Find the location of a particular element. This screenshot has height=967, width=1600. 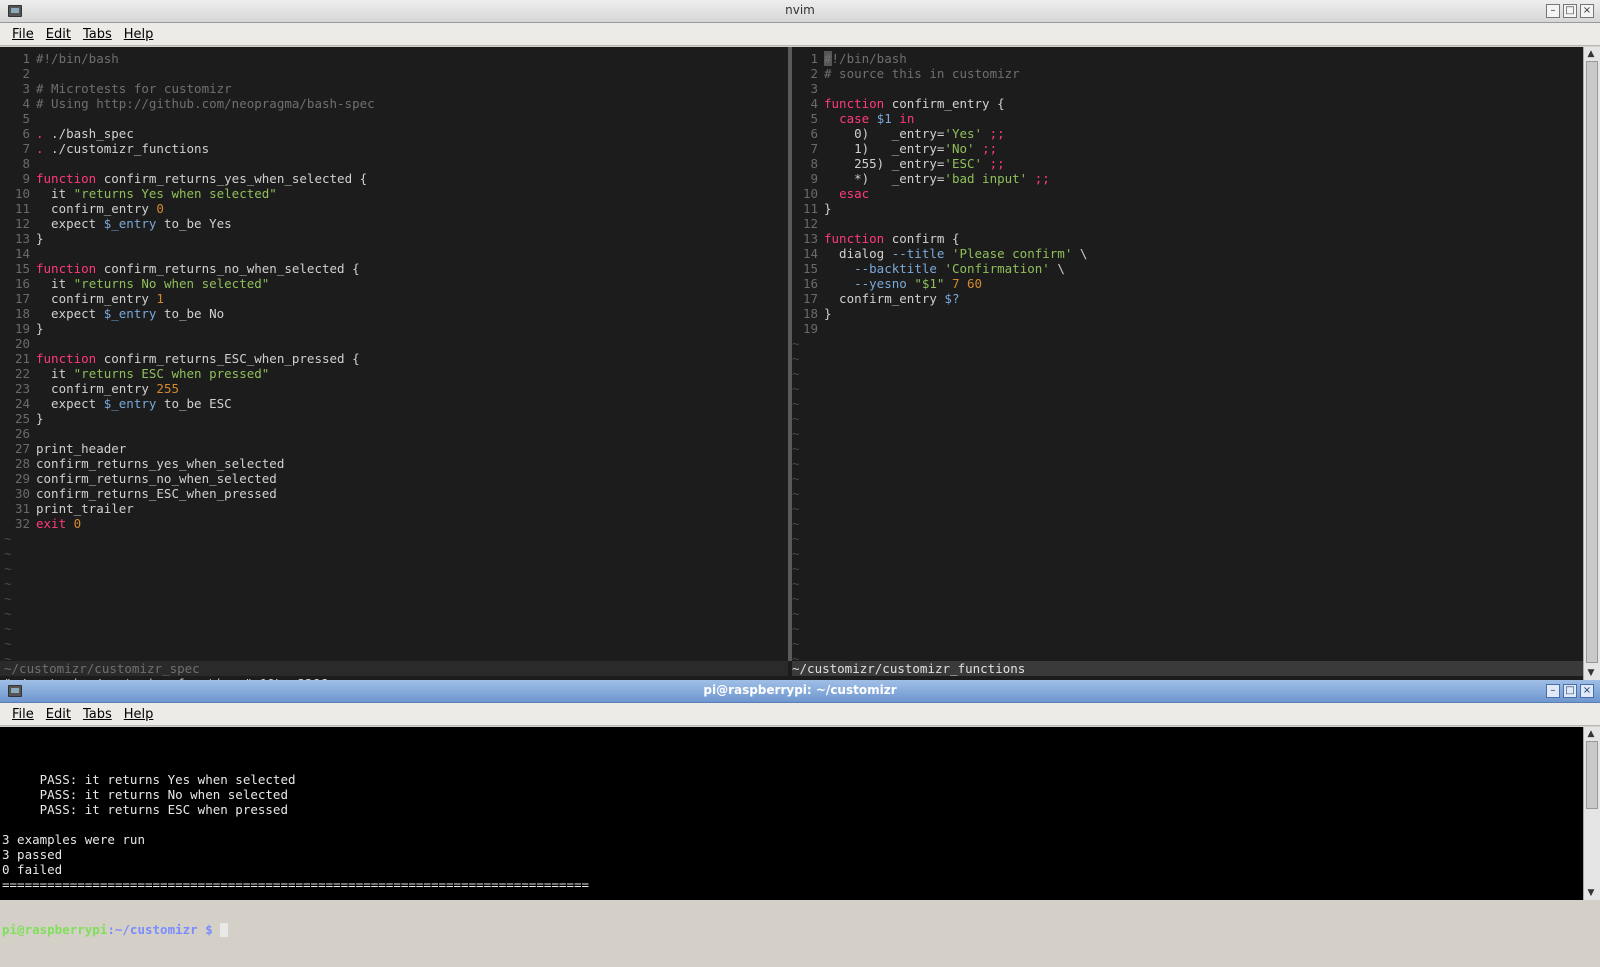

left-pane-line: 30 confirm_returns_ESC_when_pressed is located at coordinates (389, 493).